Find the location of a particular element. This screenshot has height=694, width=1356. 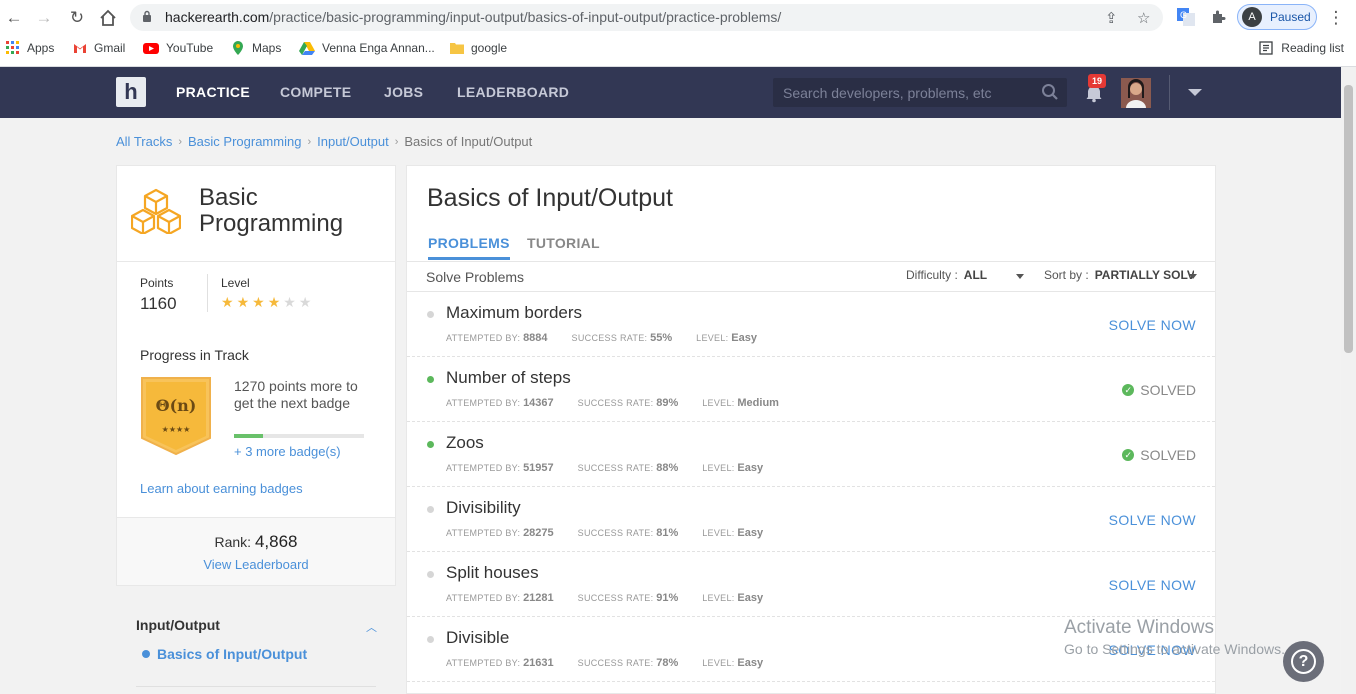

share-icon: ⇪ is located at coordinates (1111, 18).